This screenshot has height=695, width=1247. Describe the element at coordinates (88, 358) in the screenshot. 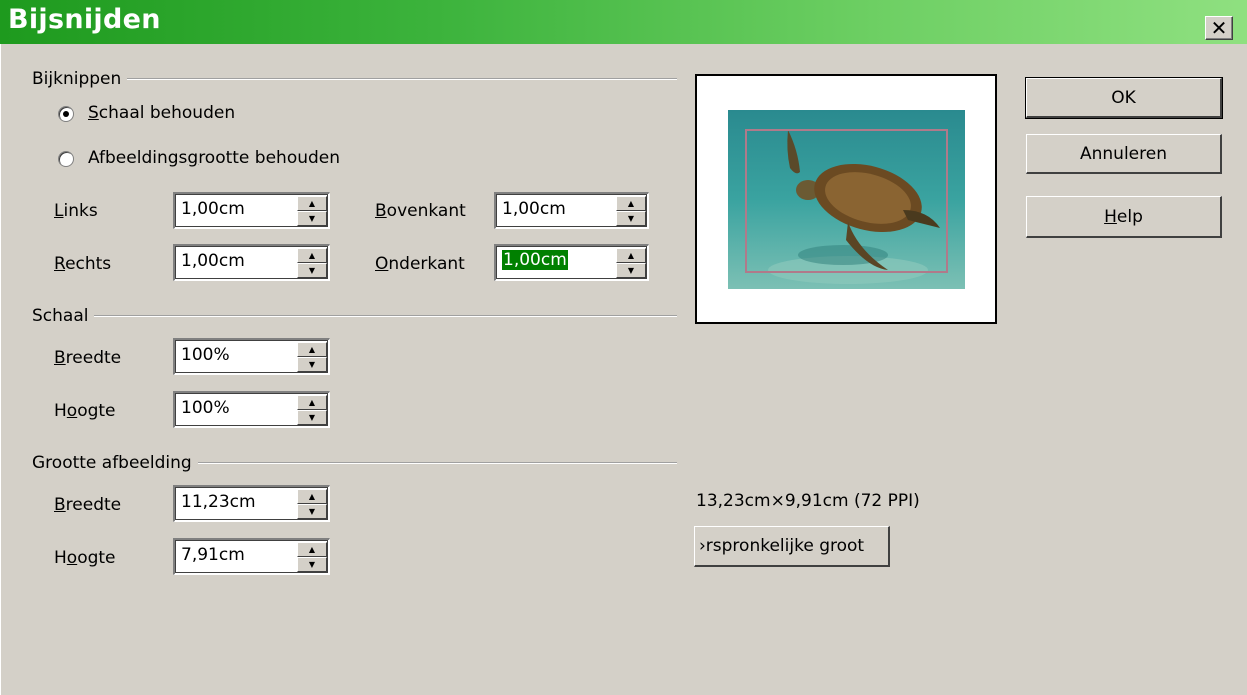

I see `scale-width-label: Breedte` at that location.